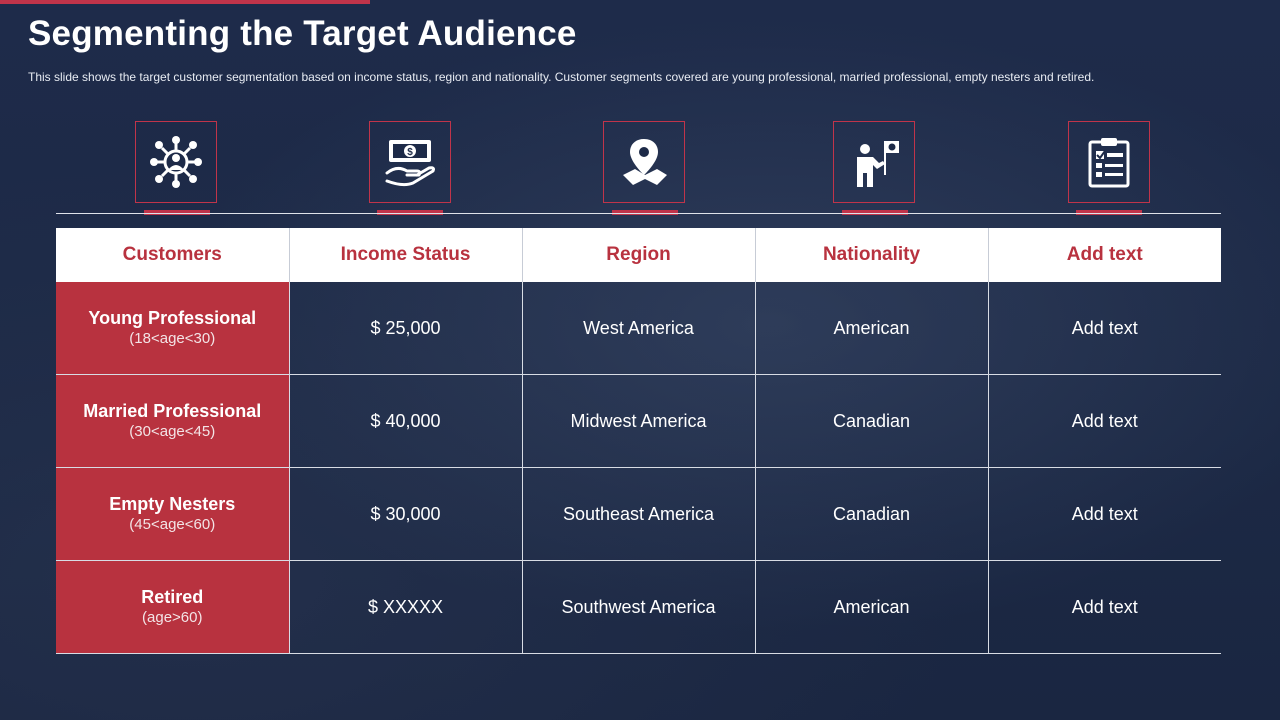  I want to click on divider-line, so click(638, 213).